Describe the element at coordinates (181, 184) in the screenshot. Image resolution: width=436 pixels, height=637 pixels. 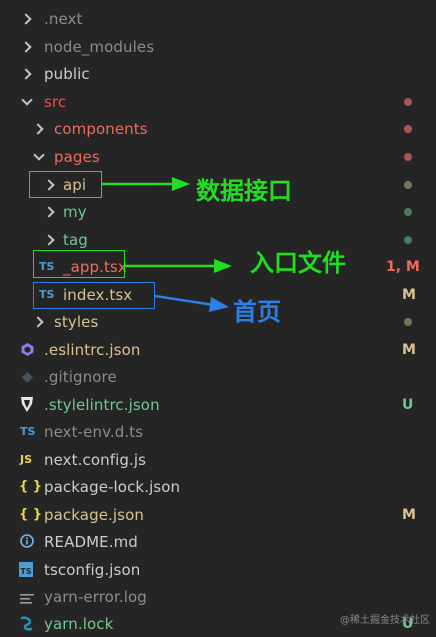
I see `api-arrow-head` at that location.